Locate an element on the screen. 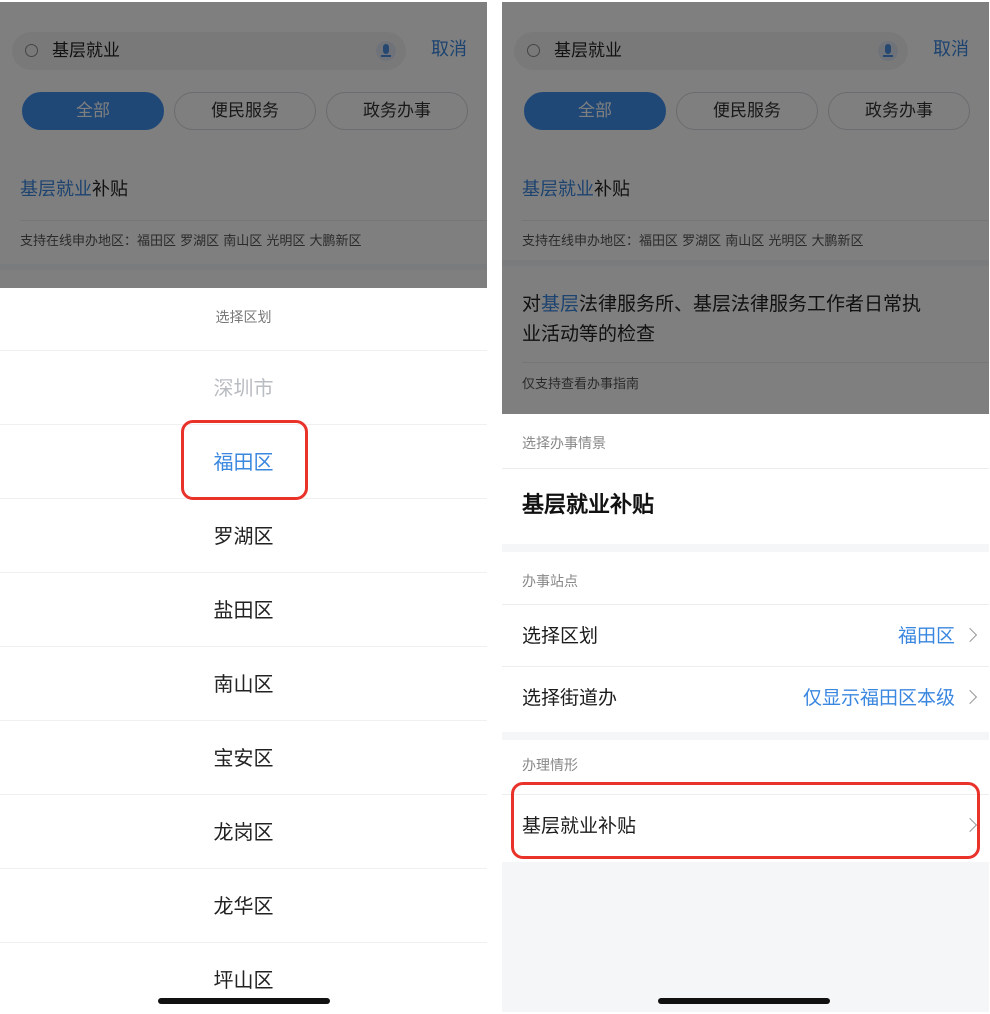 The height and width of the screenshot is (1014, 990). district-option-nanshan: 南山区 is located at coordinates (243, 683).